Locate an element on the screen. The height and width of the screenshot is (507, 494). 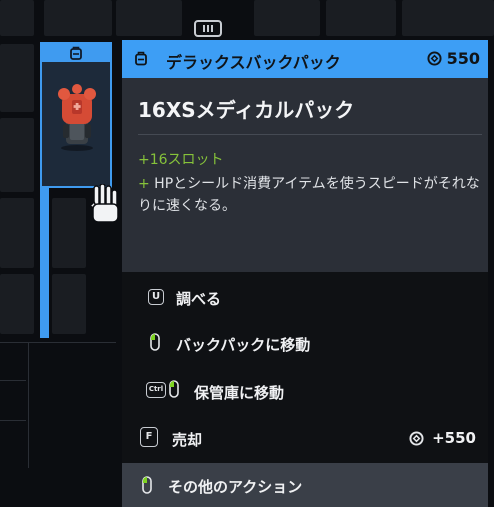
item-description: + HPとシールド消費アイテムを使うスピードがそれなりに速くなる。 is located at coordinates (310, 195).